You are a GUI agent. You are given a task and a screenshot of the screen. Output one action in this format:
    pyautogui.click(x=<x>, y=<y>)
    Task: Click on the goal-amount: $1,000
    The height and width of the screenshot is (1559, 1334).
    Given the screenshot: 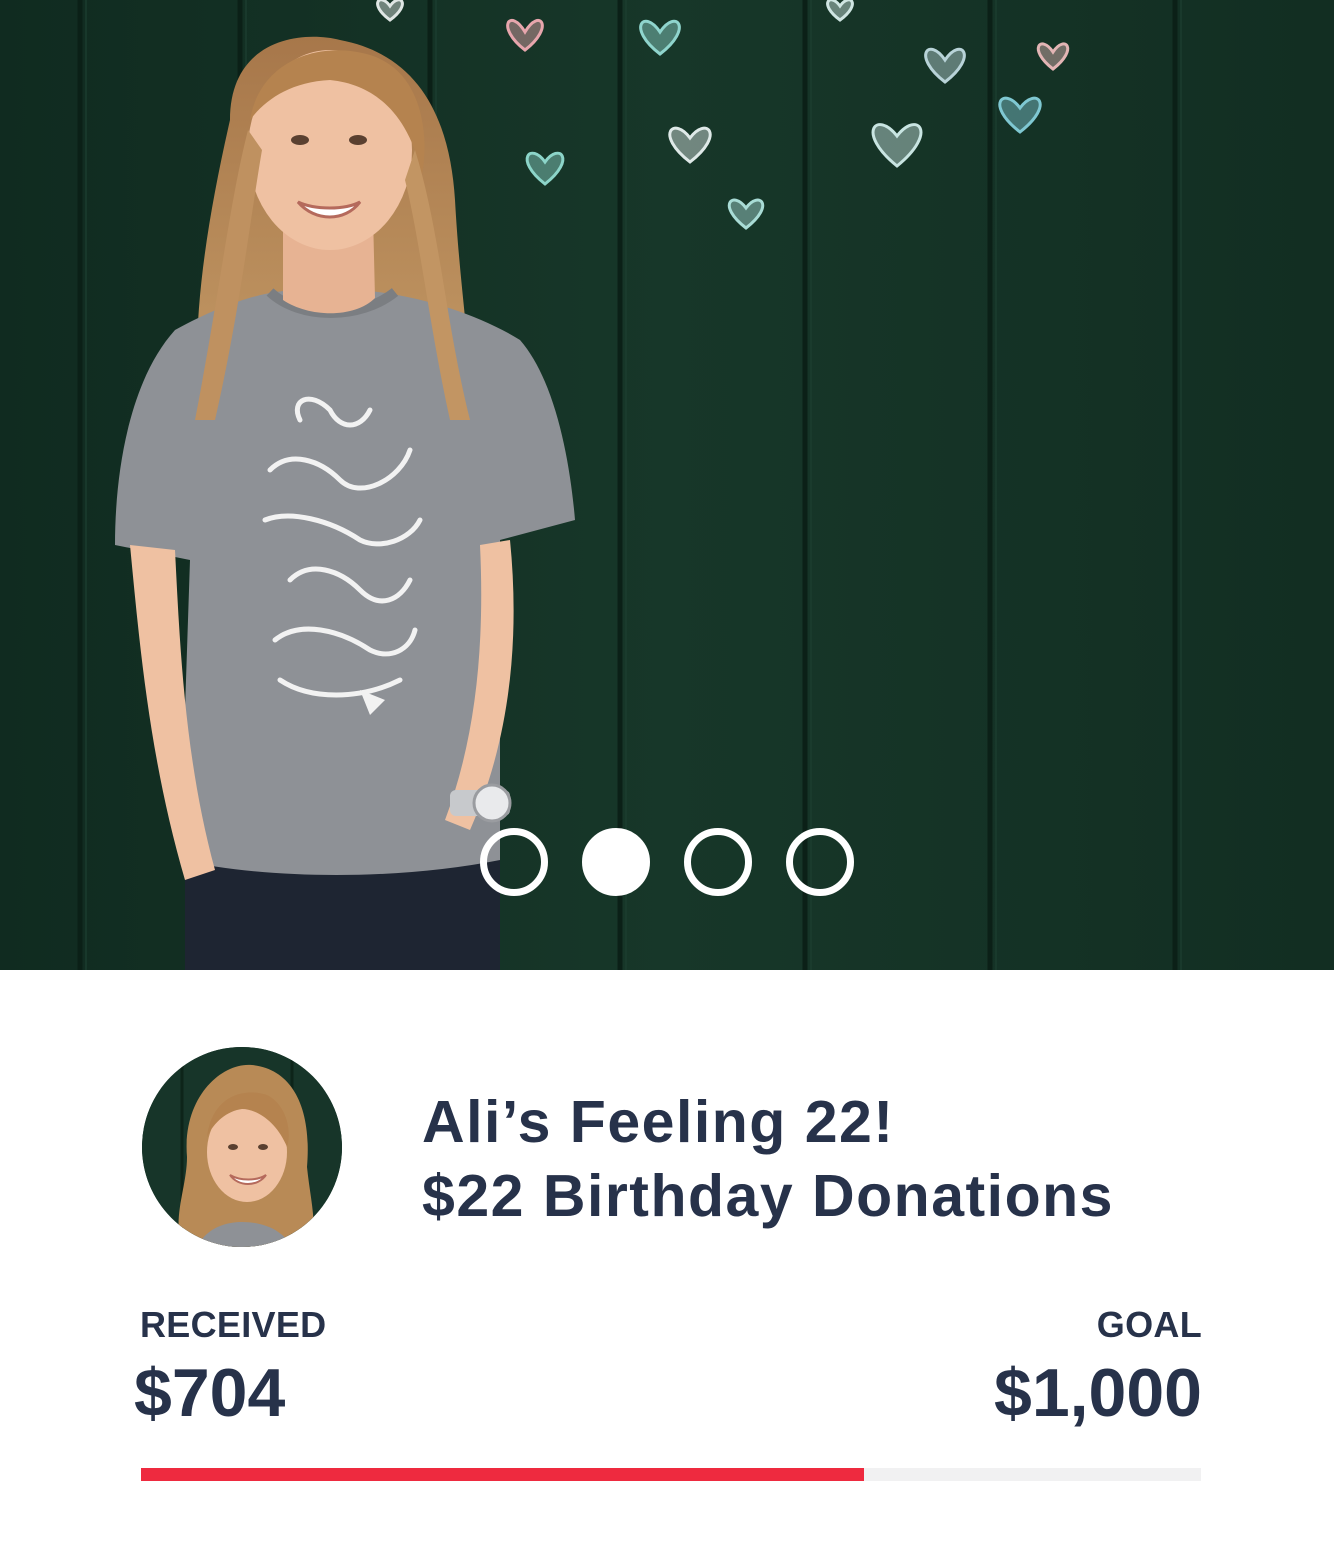 What is the action you would take?
    pyautogui.click(x=1098, y=1393)
    